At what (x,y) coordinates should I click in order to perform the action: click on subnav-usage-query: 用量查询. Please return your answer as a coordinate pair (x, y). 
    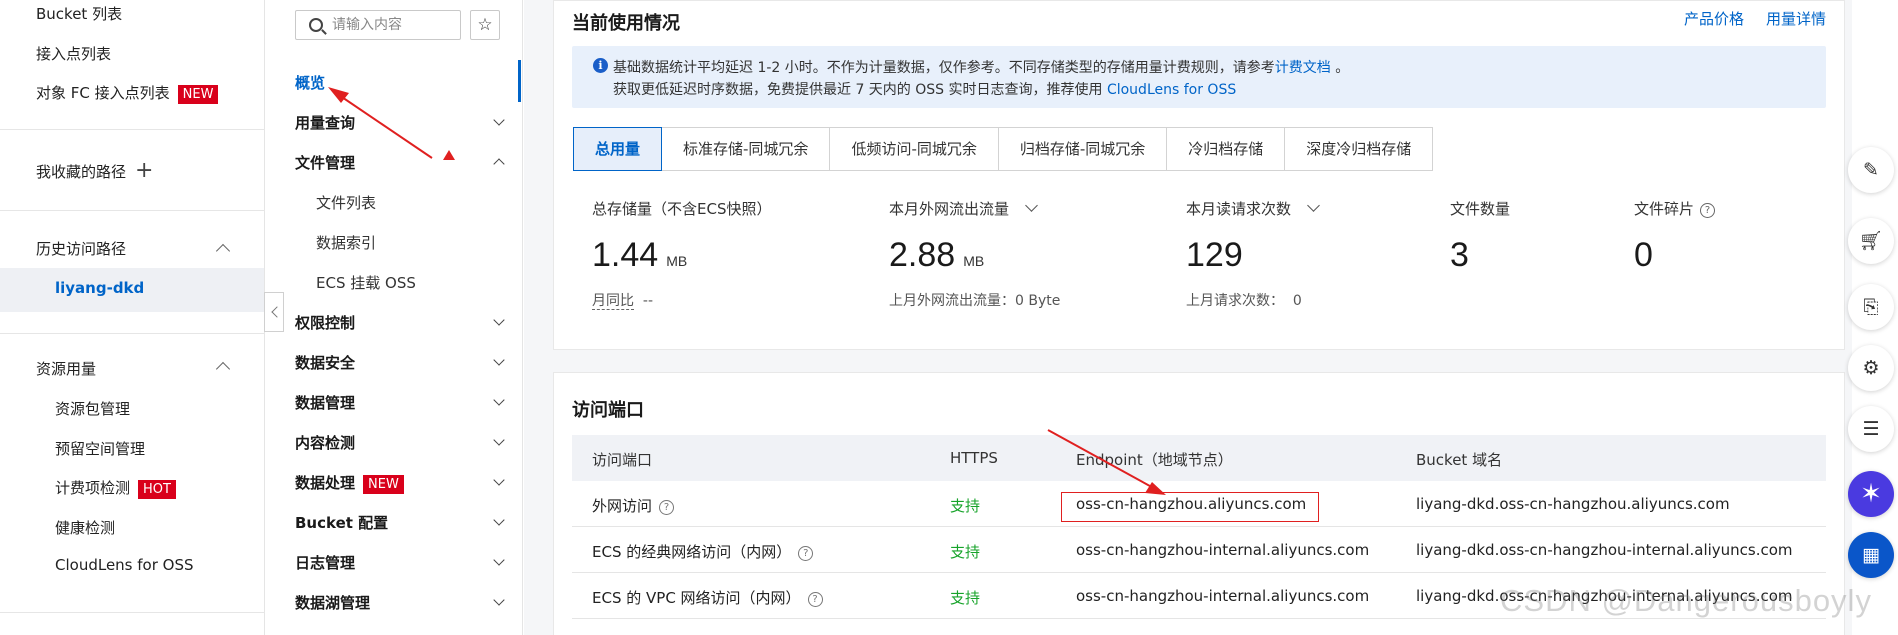
    Looking at the image, I should click on (325, 122).